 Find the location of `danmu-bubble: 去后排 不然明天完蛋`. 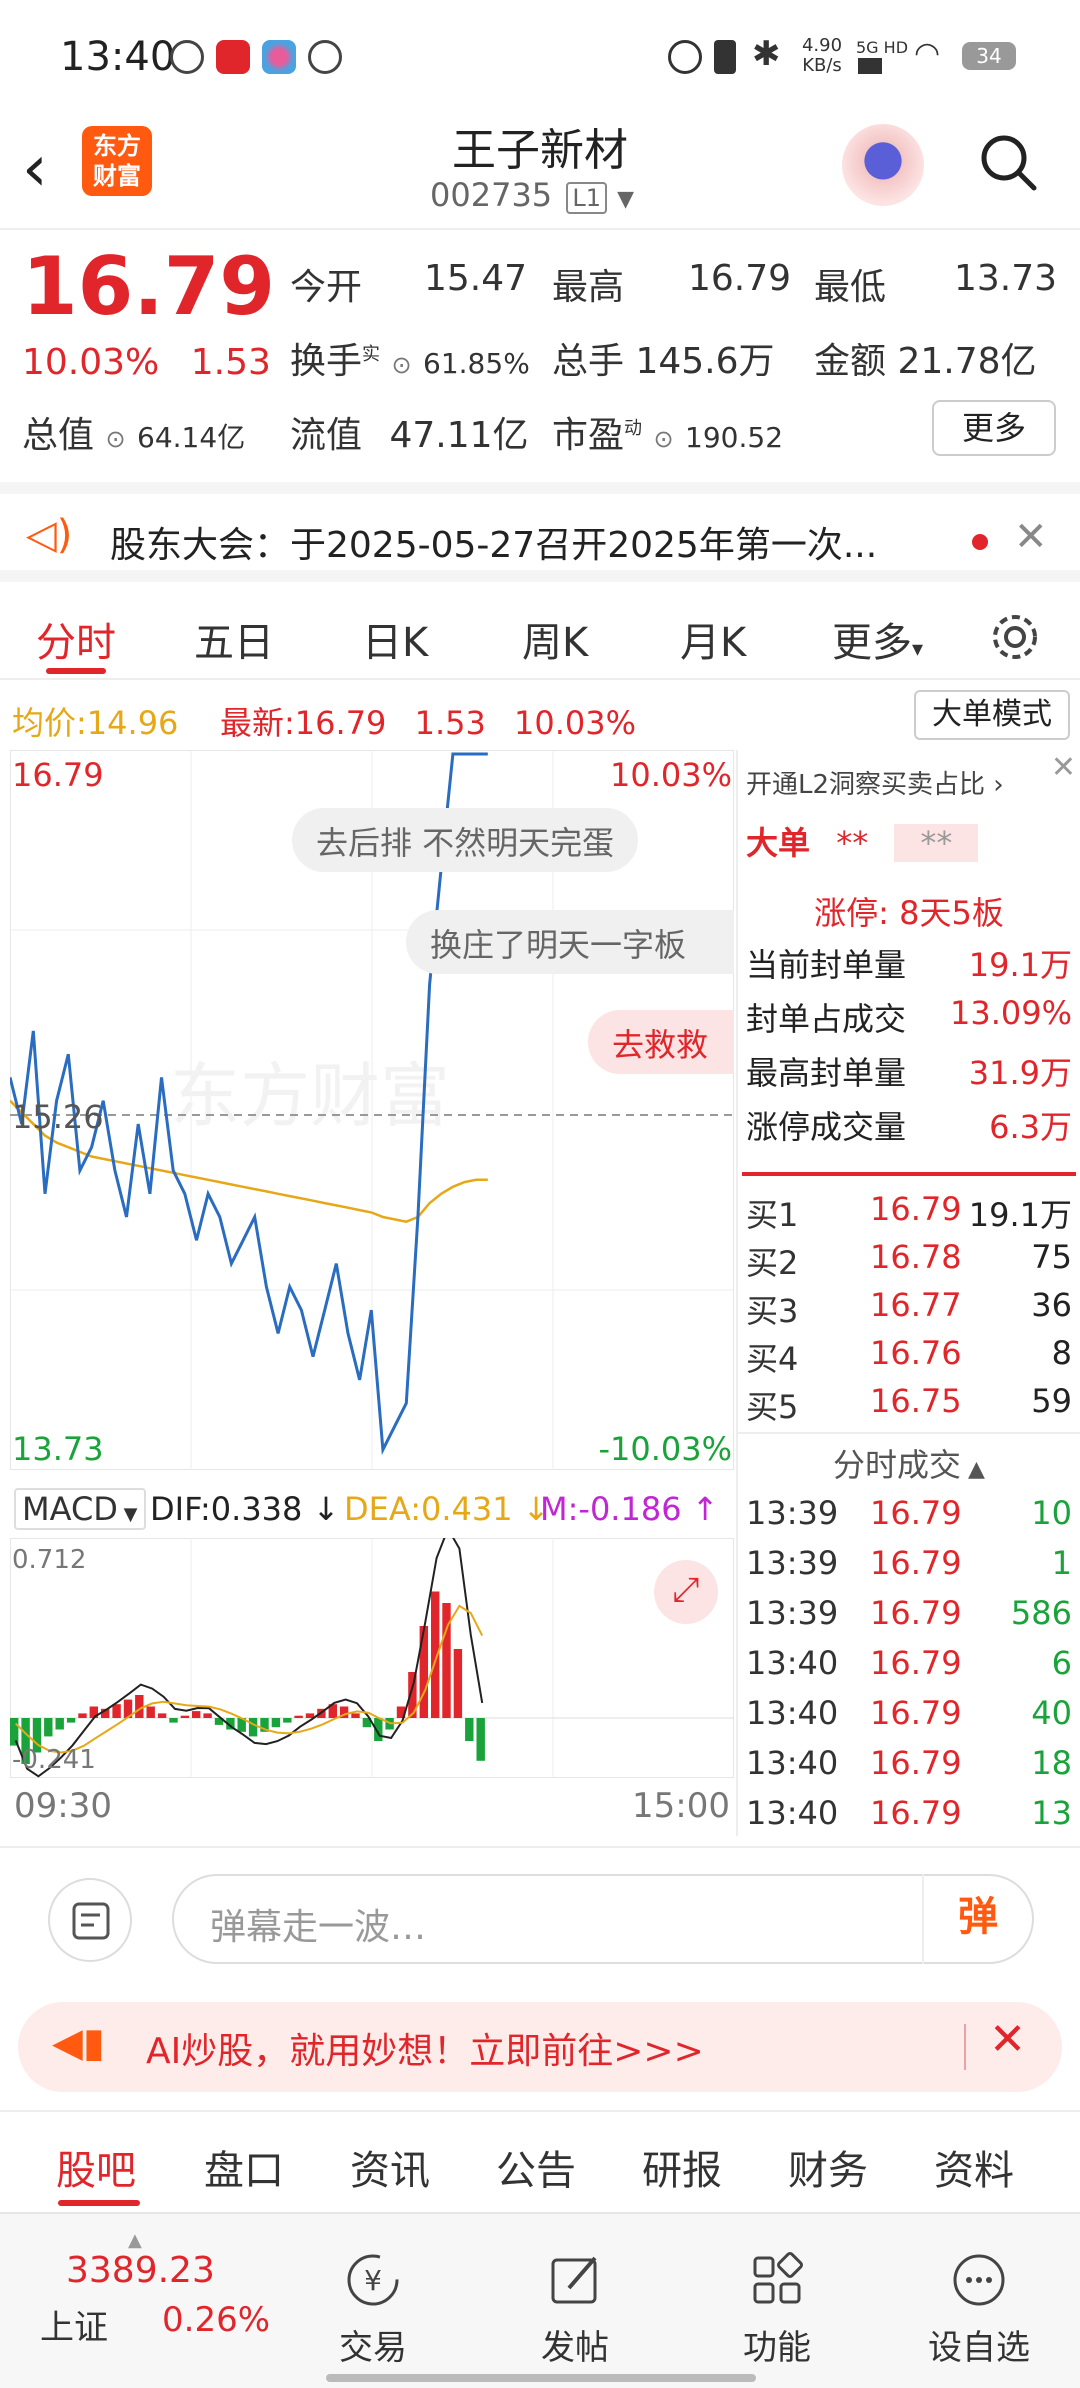

danmu-bubble: 去后排 不然明天完蛋 is located at coordinates (465, 840).